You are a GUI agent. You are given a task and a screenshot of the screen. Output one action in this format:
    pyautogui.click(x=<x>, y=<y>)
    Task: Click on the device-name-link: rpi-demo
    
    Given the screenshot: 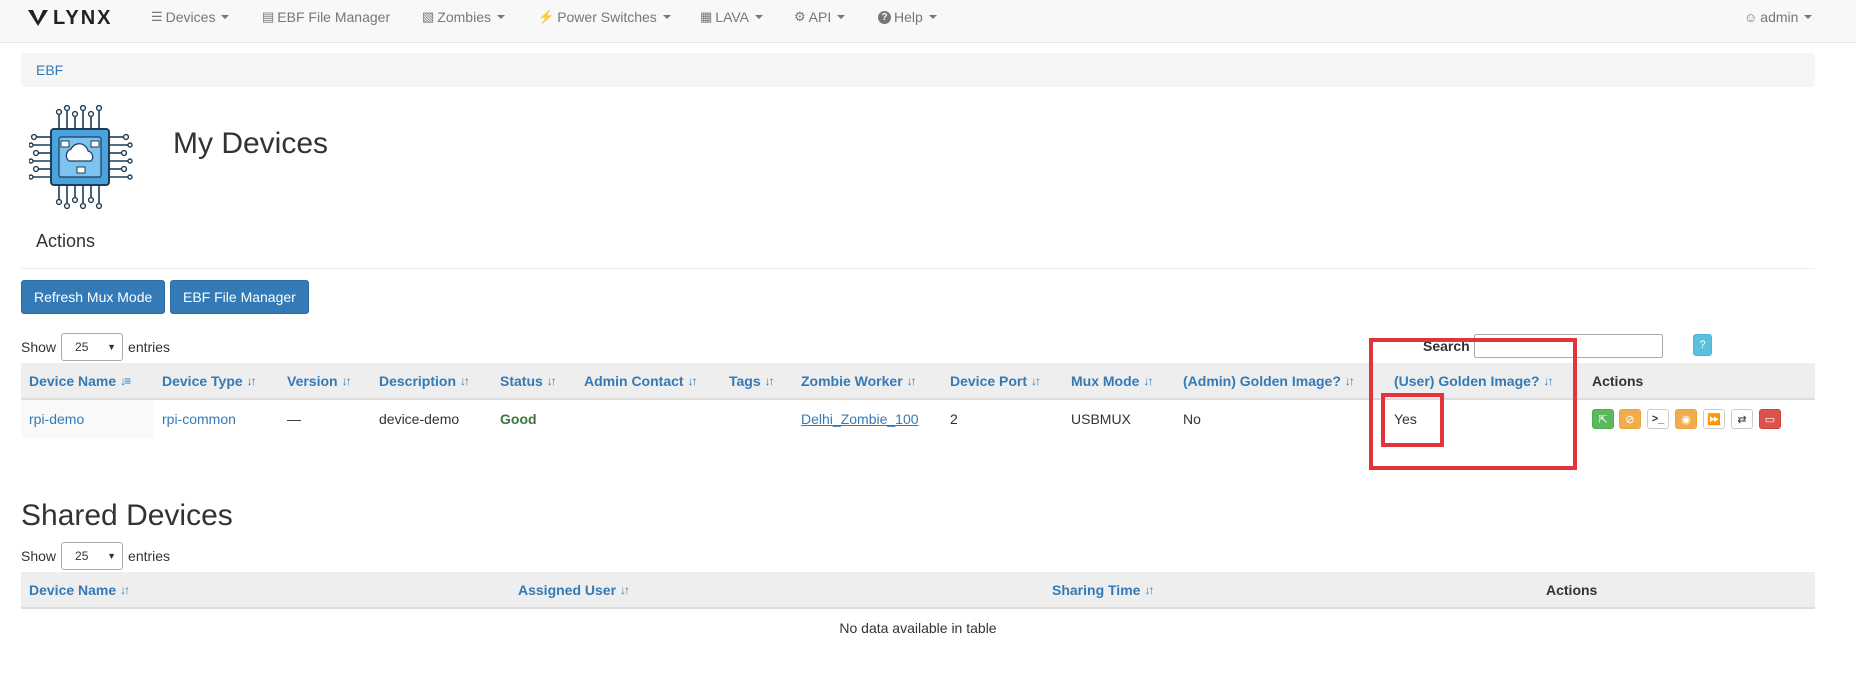 What is the action you would take?
    pyautogui.click(x=56, y=419)
    